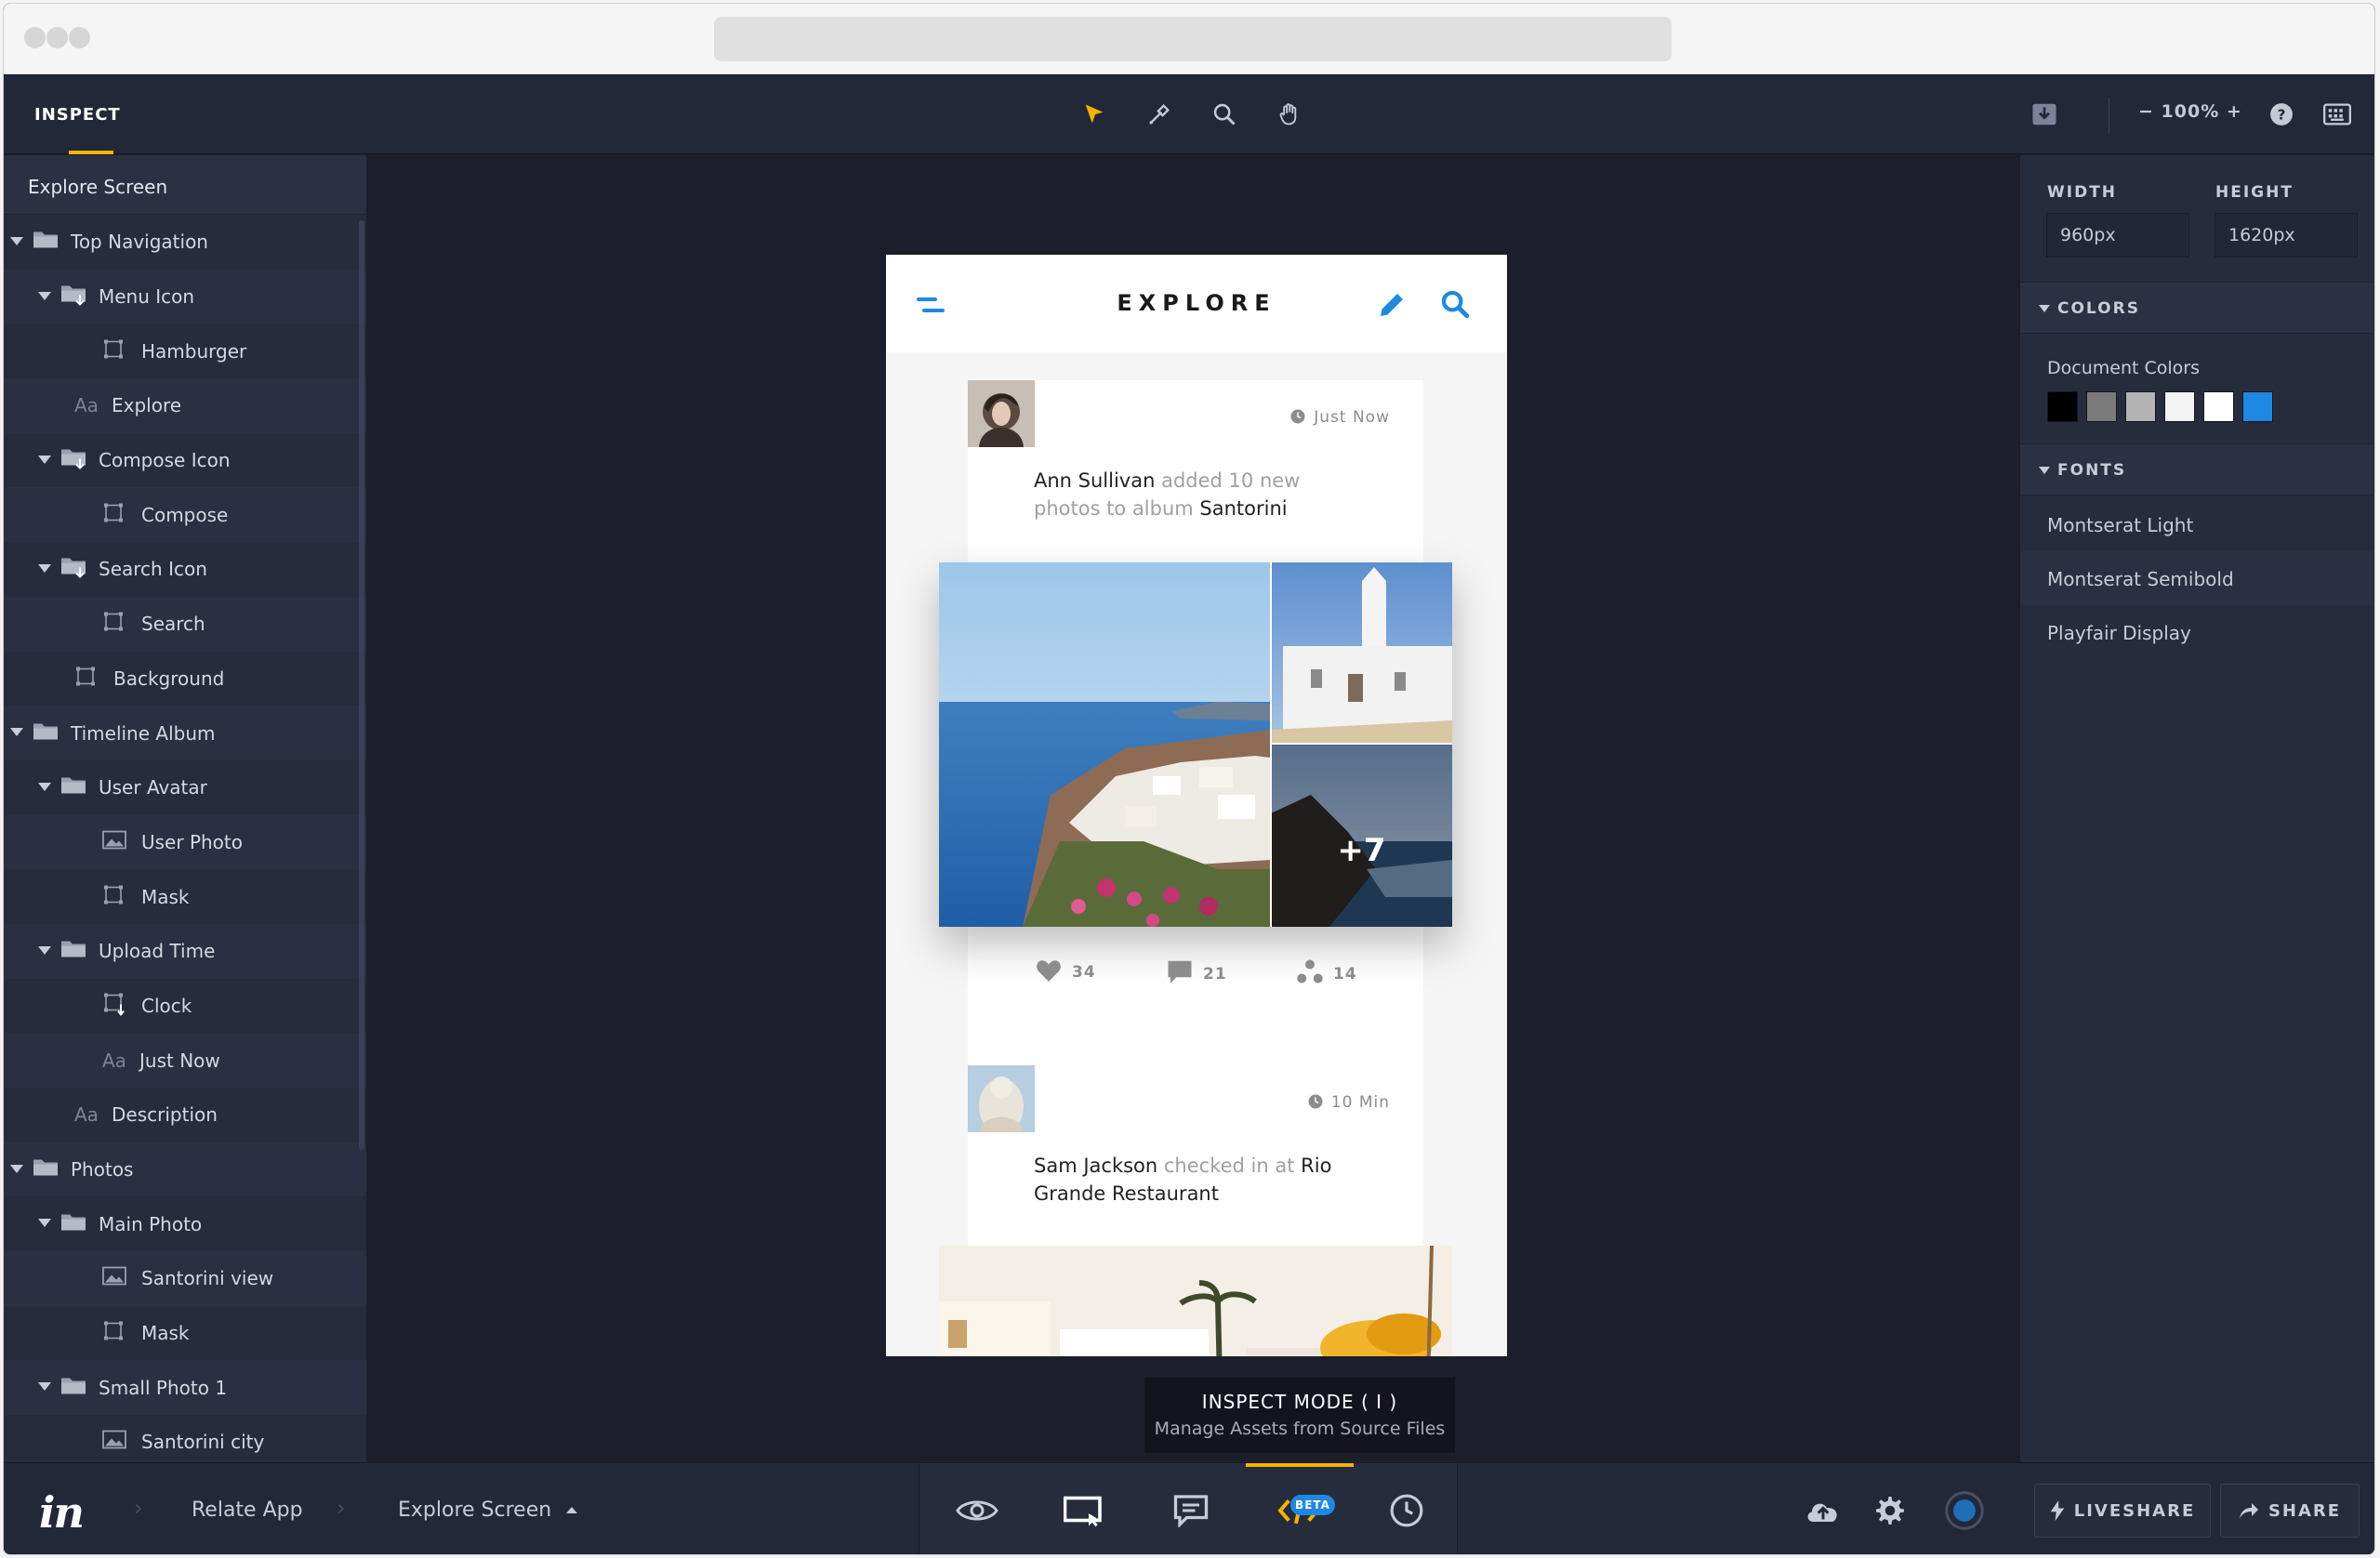  I want to click on symbol-folder-icon, so click(73, 297).